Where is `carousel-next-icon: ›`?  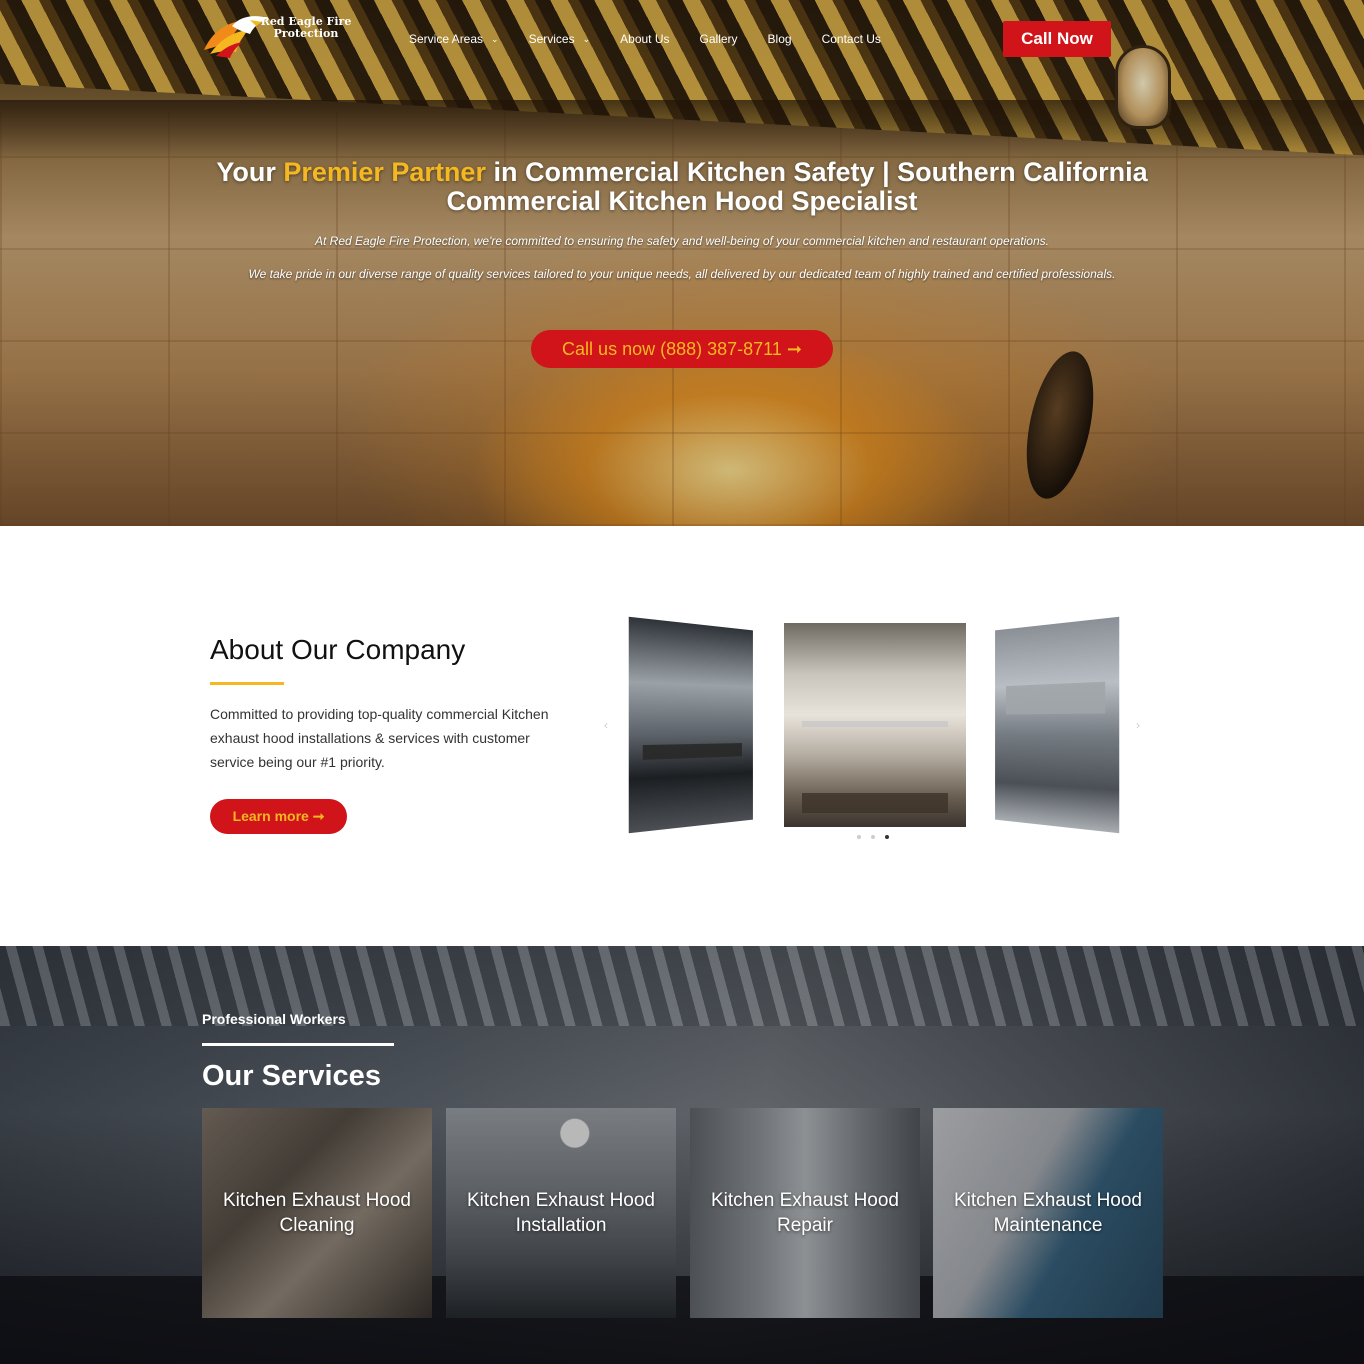
carousel-next-icon: › is located at coordinates (1138, 725).